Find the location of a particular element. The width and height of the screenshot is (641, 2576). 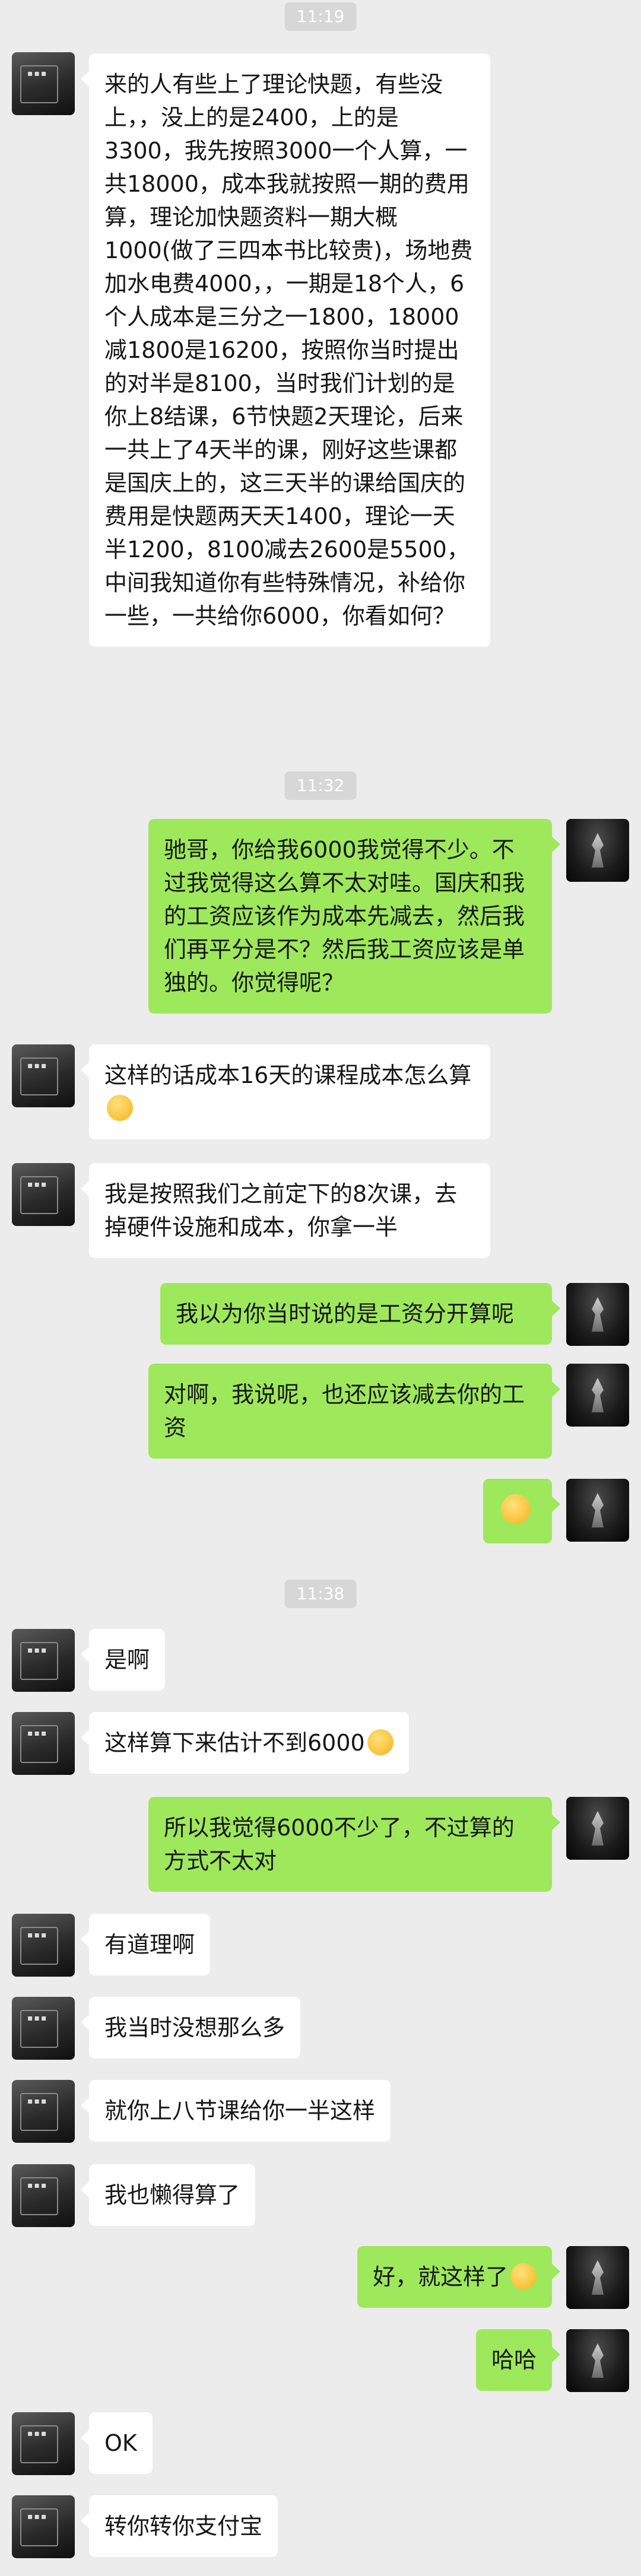

timestamp: 11:38 is located at coordinates (320, 1594).